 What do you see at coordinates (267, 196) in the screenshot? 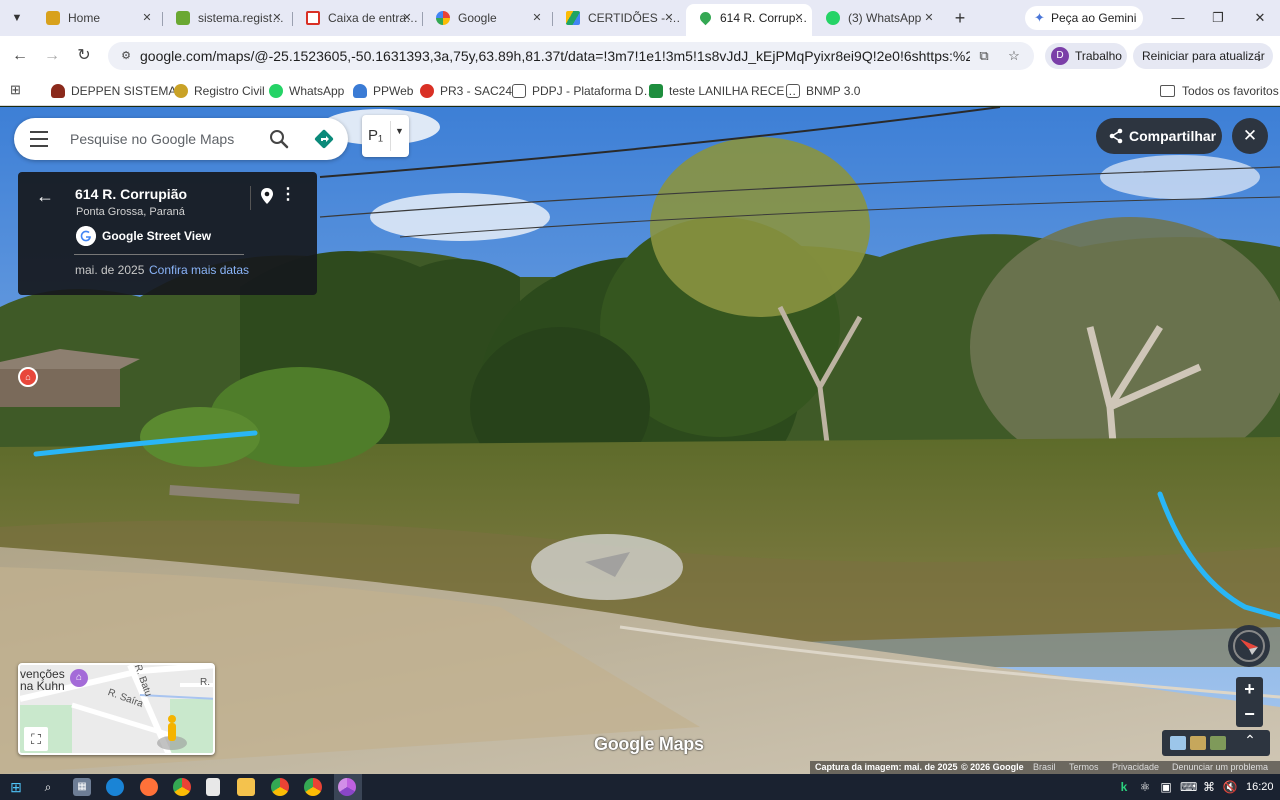
I see `map-pin-icon` at bounding box center [267, 196].